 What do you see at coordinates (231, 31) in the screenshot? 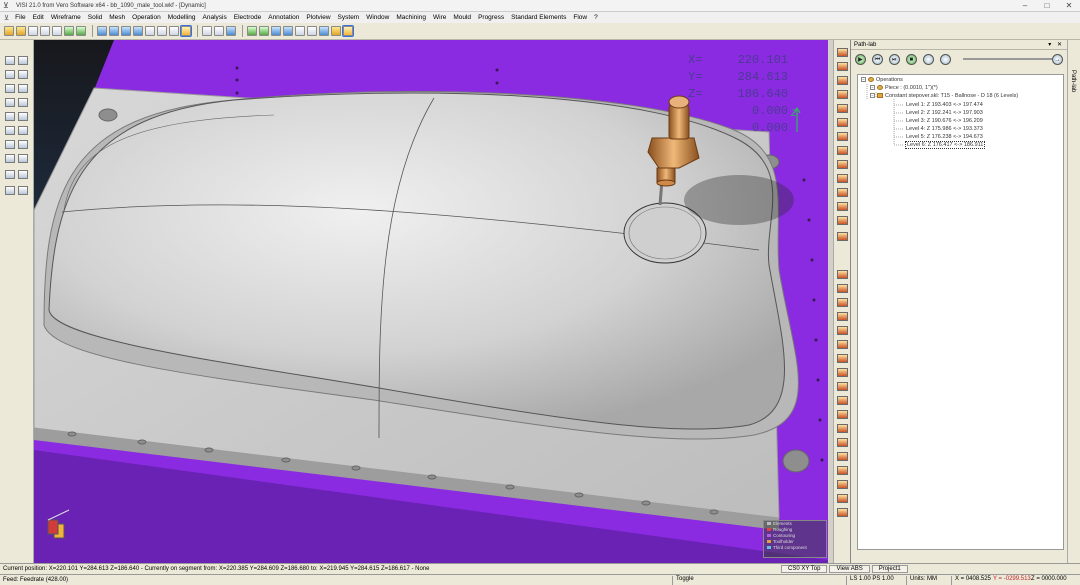
I see `measure-icon` at bounding box center [231, 31].